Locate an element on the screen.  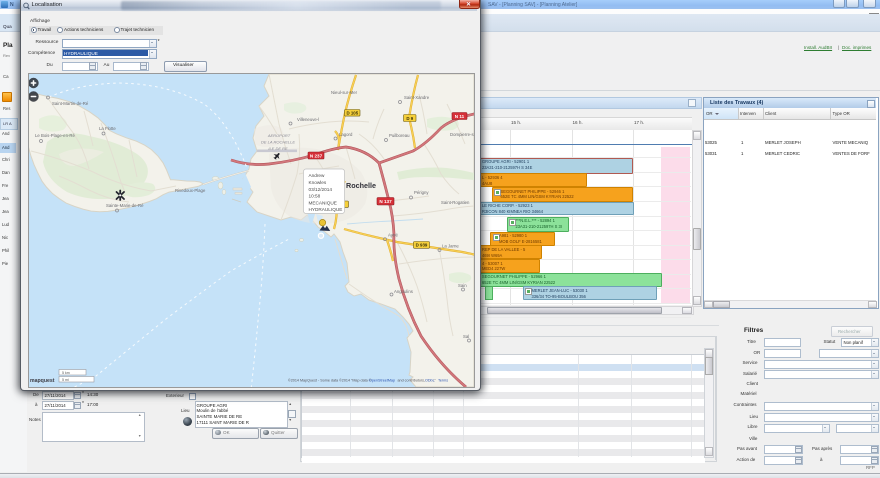
svg-text: HYDRAULIQUE is located at coordinates (326, 209).